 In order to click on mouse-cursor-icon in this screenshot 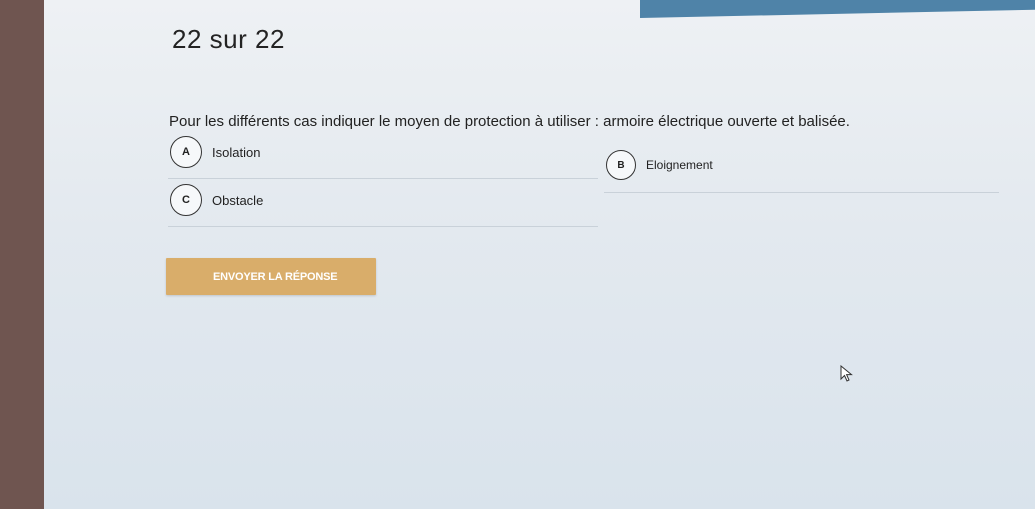, I will do `click(846, 373)`.